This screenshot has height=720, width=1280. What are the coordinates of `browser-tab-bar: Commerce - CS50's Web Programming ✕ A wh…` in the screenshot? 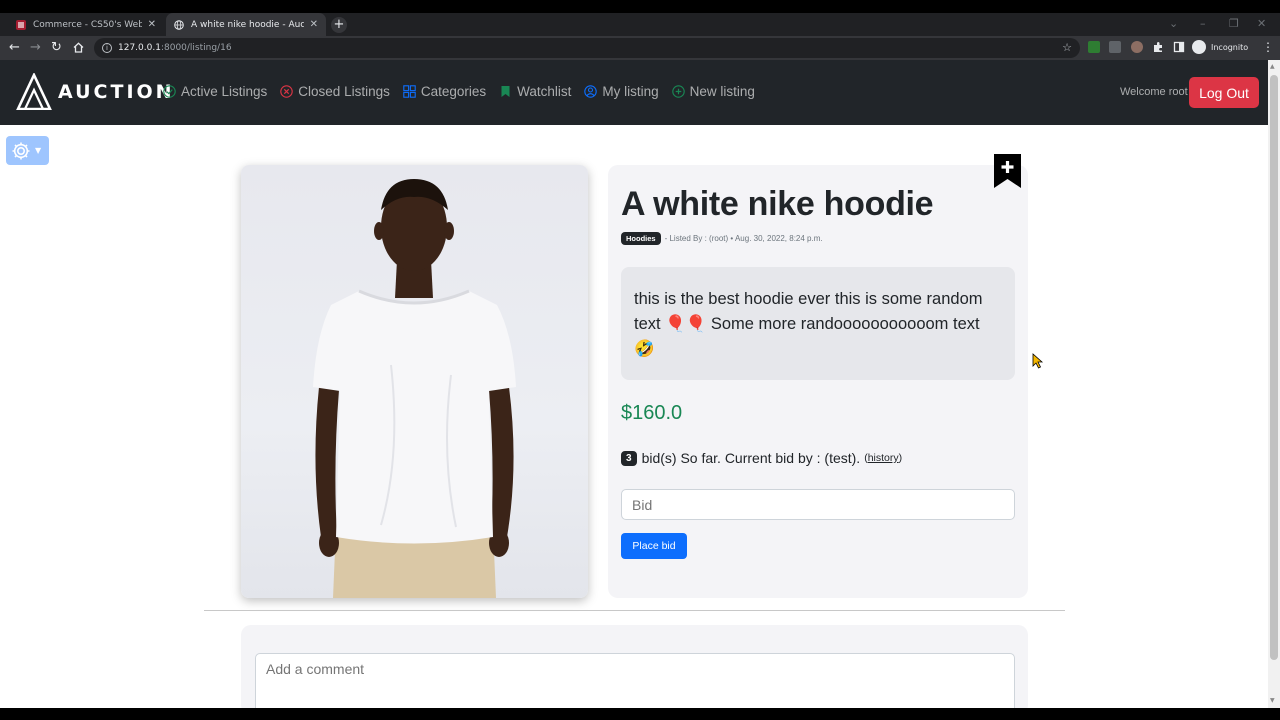 It's located at (640, 24).